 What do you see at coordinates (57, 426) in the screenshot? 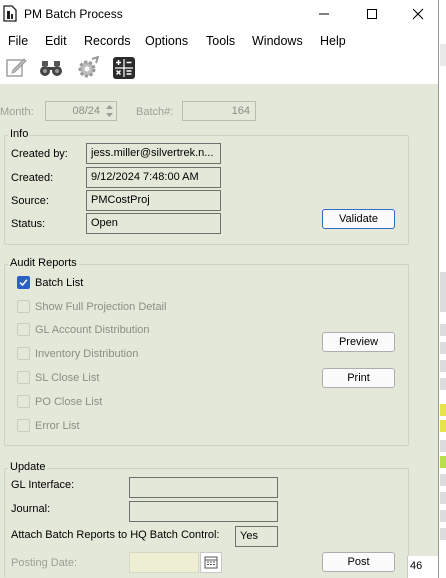
I see `error-list-label: Error List` at bounding box center [57, 426].